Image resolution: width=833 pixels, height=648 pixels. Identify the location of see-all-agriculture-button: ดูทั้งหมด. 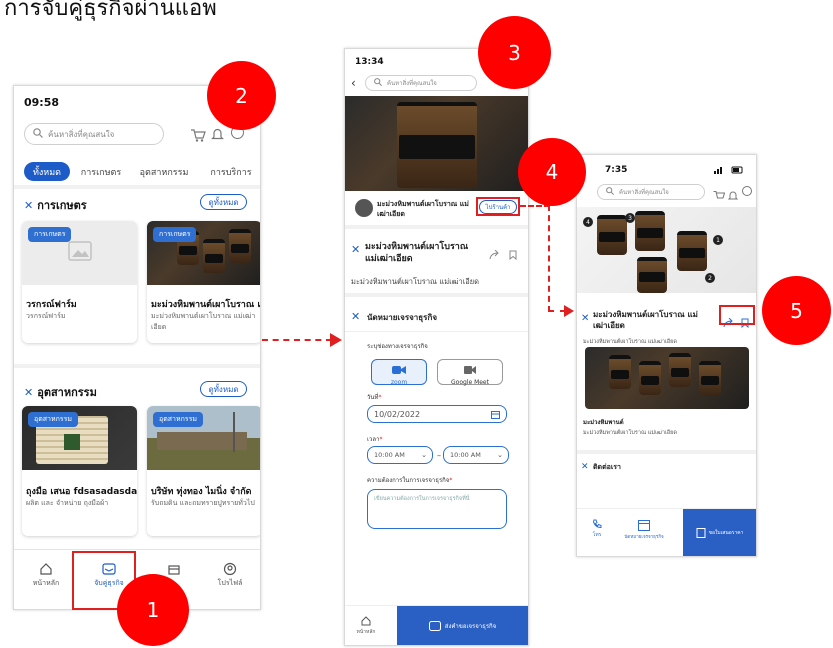
(223, 202).